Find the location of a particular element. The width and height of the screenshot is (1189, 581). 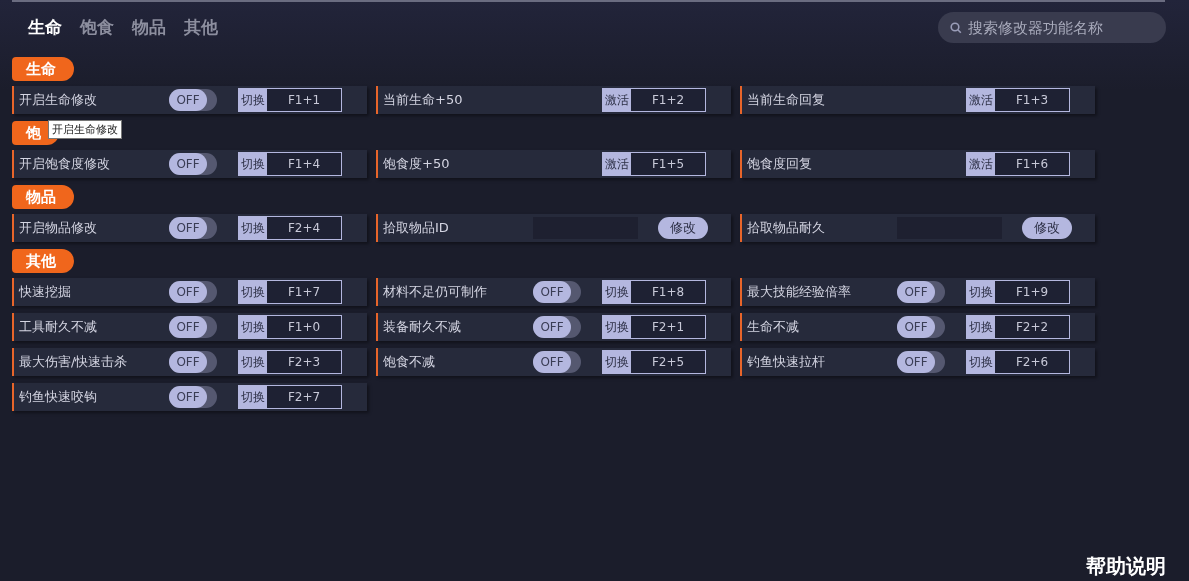

help-link: 帮助说明 is located at coordinates (1126, 566).